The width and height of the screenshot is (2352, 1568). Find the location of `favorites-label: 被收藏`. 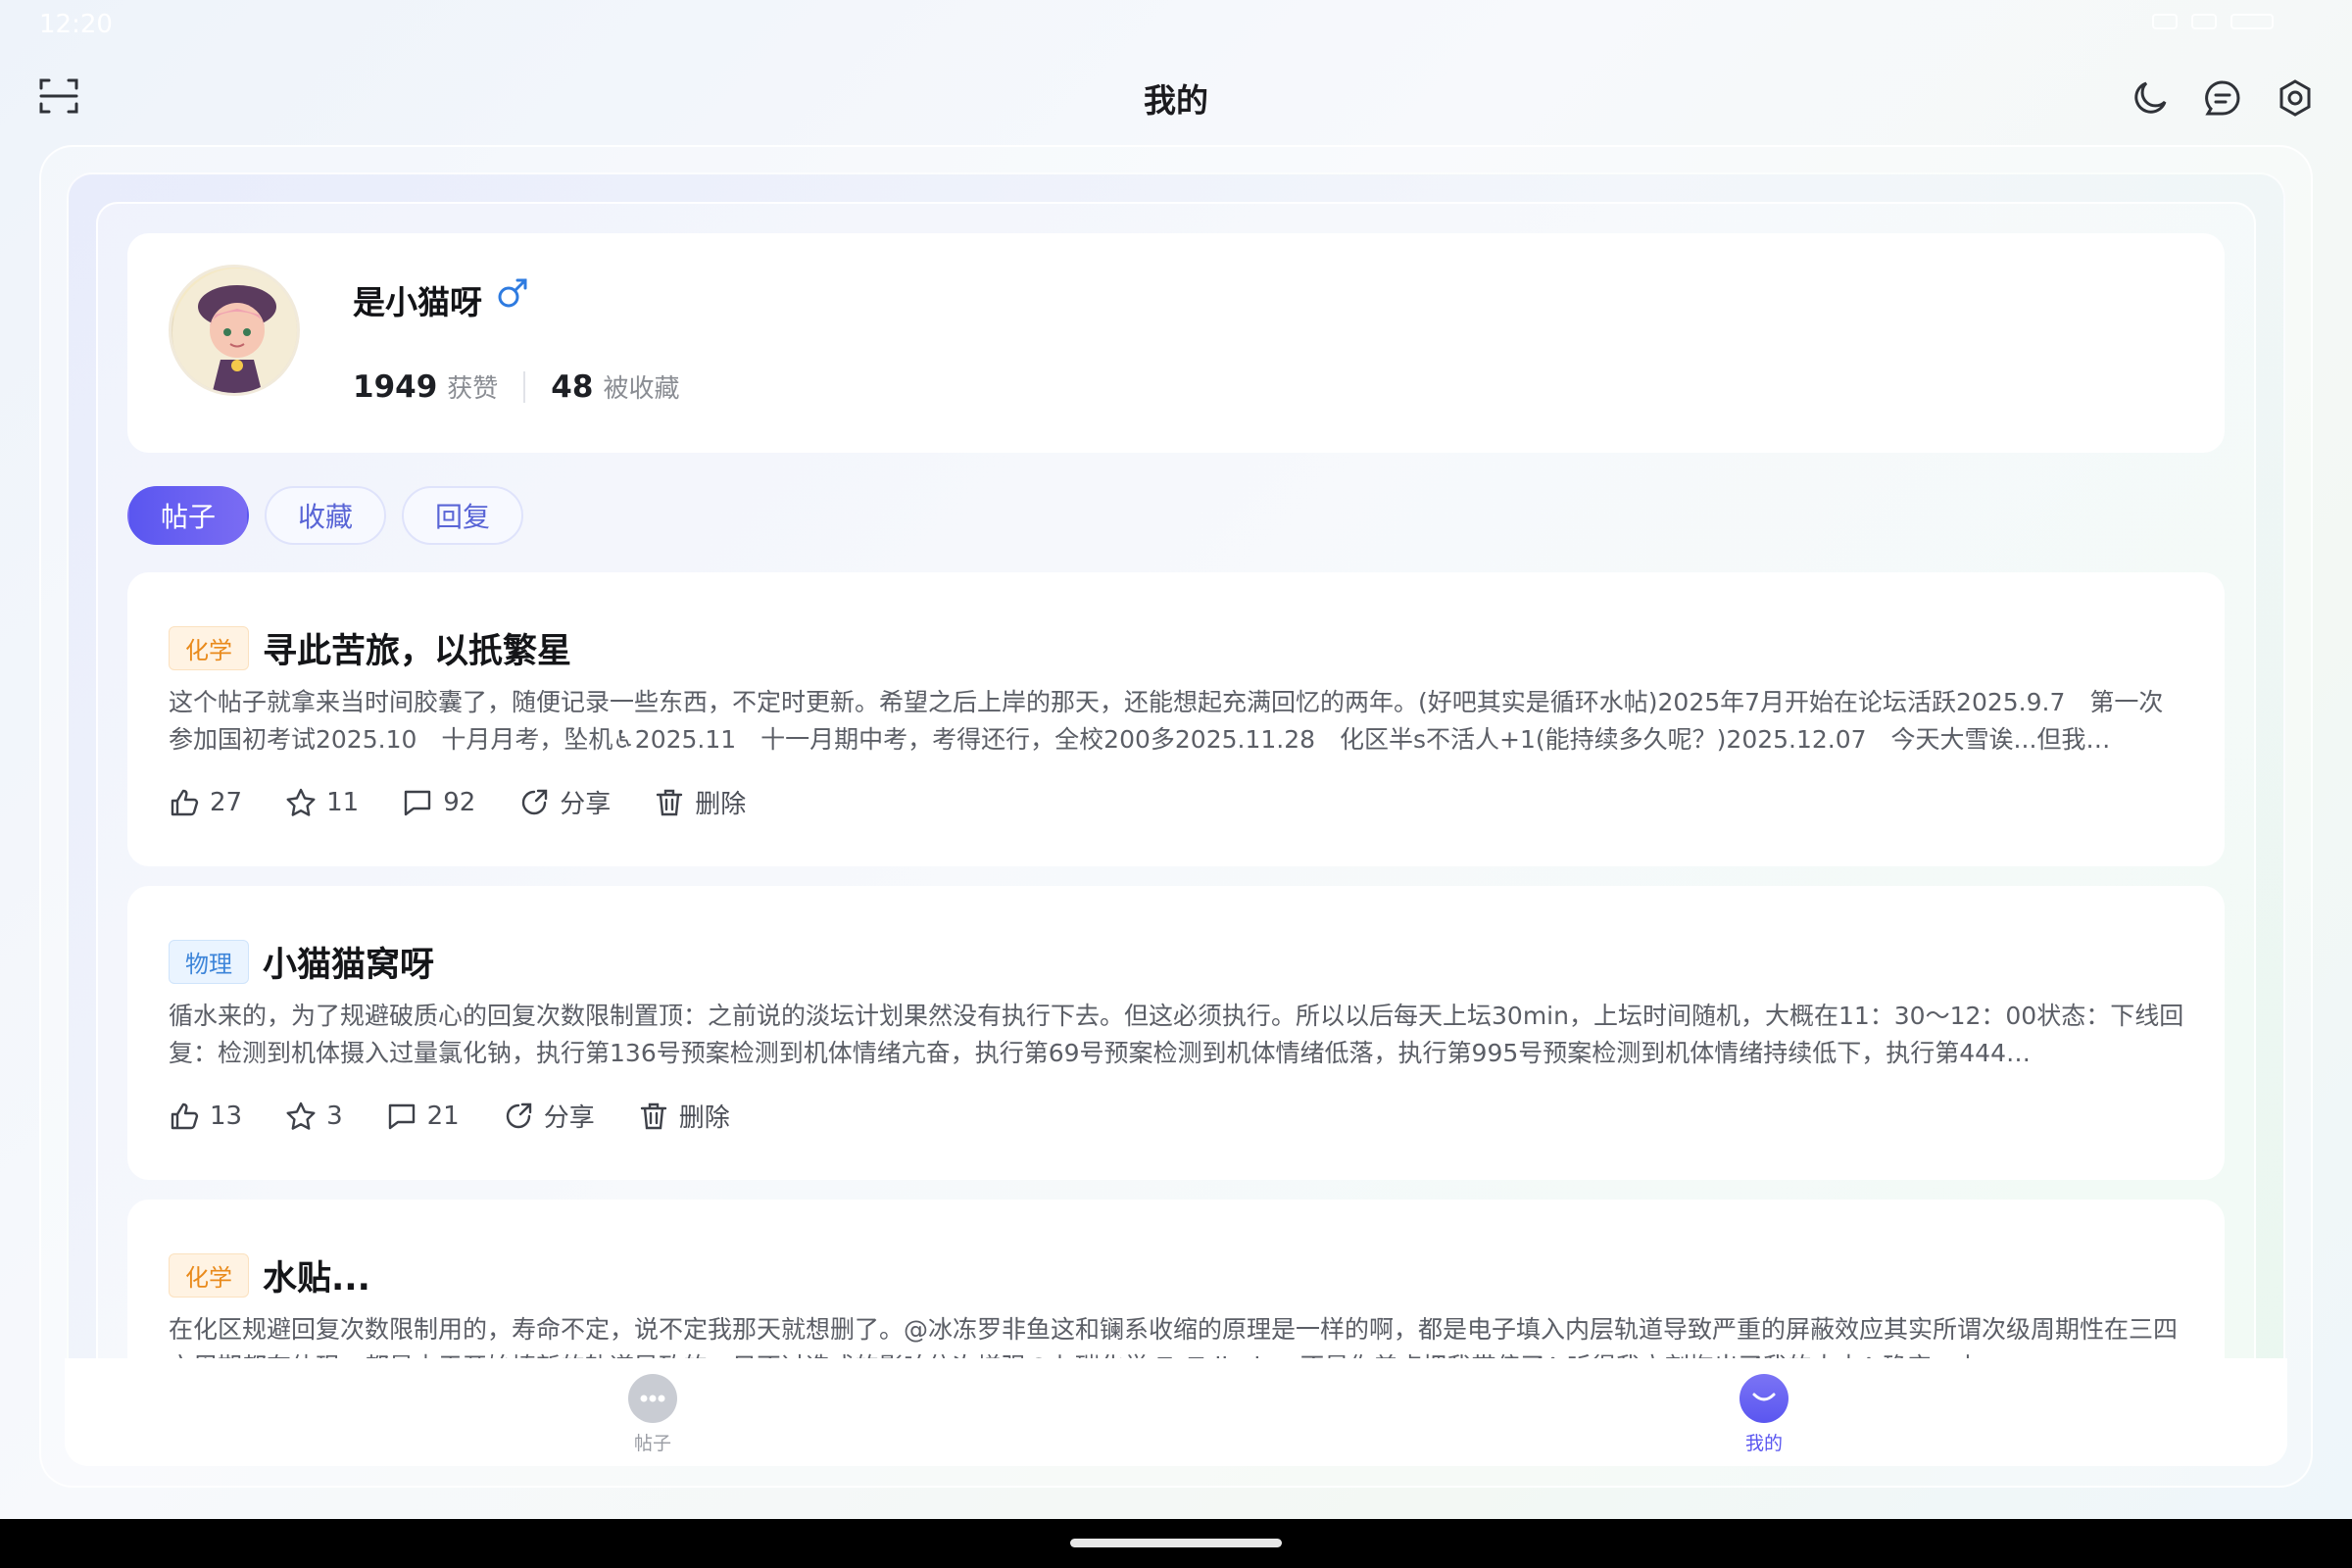

favorites-label: 被收藏 is located at coordinates (641, 389).